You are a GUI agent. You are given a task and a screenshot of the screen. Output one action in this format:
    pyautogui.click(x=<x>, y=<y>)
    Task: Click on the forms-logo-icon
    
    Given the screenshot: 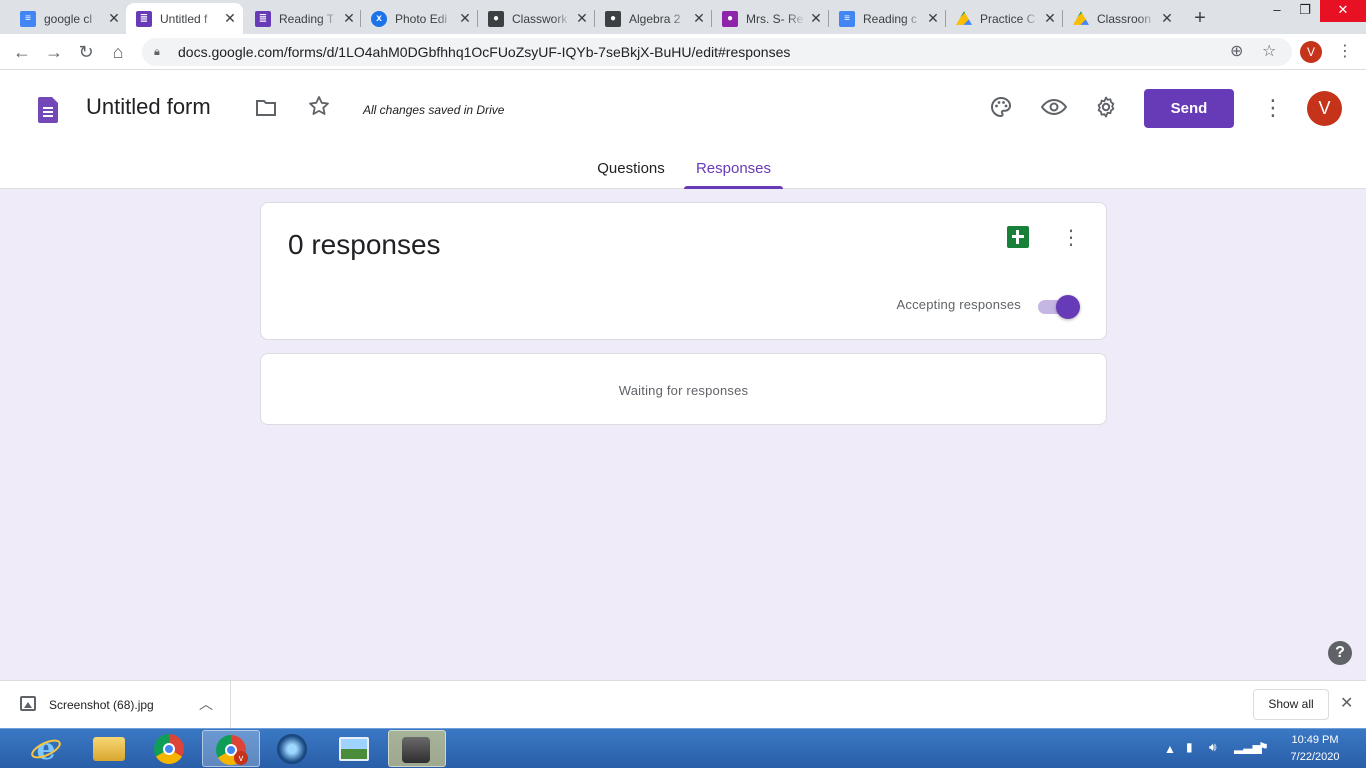 What is the action you would take?
    pyautogui.click(x=48, y=110)
    